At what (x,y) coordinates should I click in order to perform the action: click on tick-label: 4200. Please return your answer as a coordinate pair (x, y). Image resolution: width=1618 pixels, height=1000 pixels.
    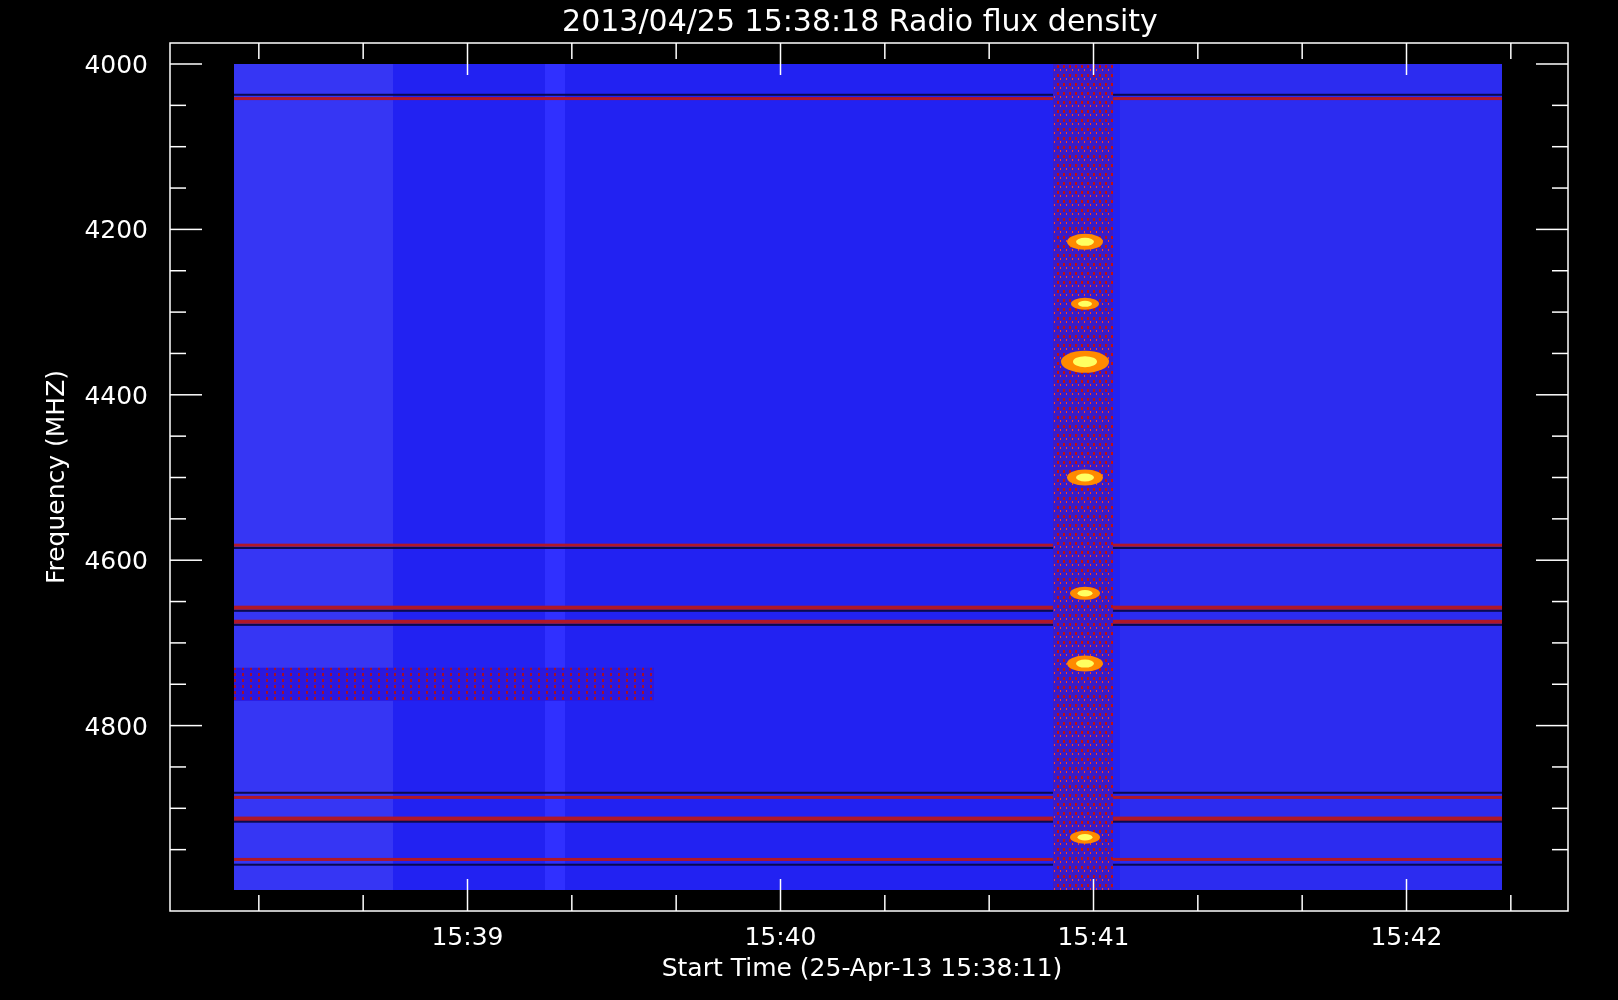
    Looking at the image, I should click on (116, 230).